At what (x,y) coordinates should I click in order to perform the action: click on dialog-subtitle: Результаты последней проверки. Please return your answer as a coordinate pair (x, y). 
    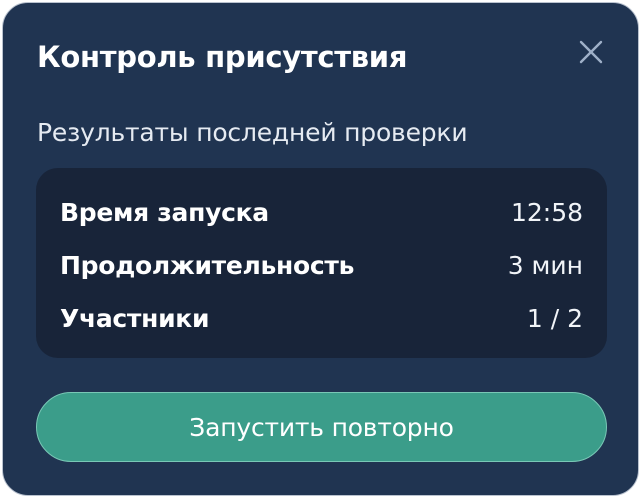
    Looking at the image, I should click on (252, 132).